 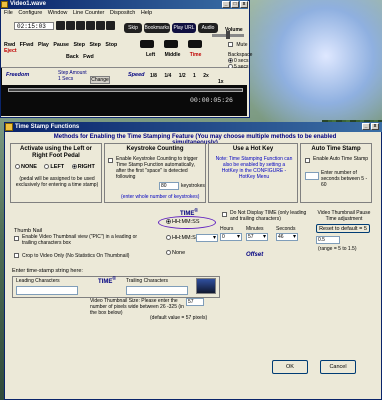 What do you see at coordinates (307, 160) in the screenshot?
I see `auto-checkbox` at bounding box center [307, 160].